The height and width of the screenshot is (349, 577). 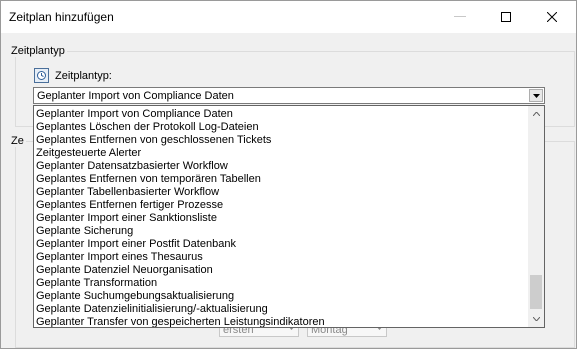 I want to click on schedule-type-selected-value: Geplanter Import von Compliance Daten, so click(x=135, y=96).